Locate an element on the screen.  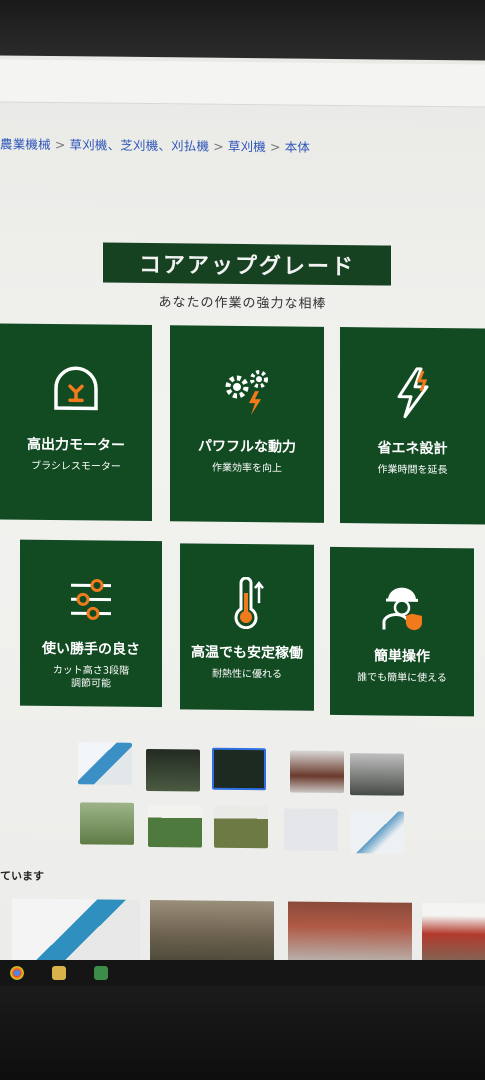
feature-card-motor: 高出力モーター ブラシレスモーター is located at coordinates (76, 422).